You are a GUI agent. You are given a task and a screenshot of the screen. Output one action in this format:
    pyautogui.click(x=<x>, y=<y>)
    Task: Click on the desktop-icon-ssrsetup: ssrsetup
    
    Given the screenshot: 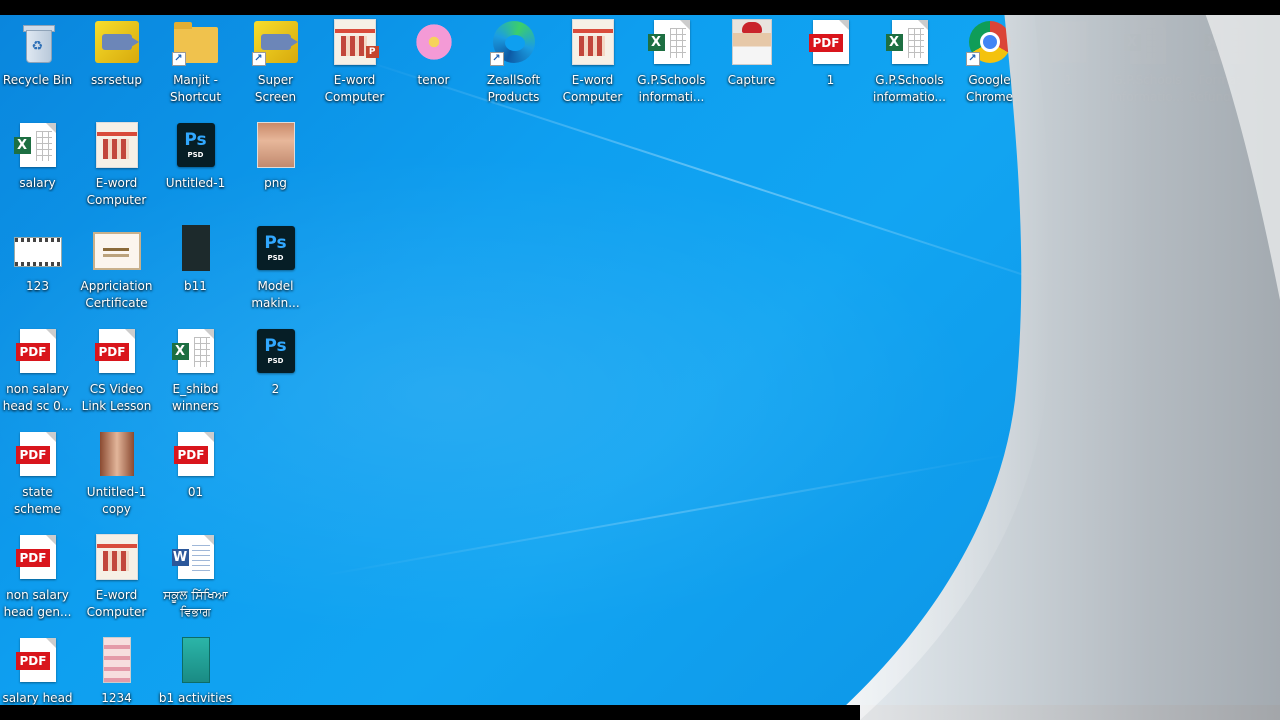 What is the action you would take?
    pyautogui.click(x=116, y=65)
    